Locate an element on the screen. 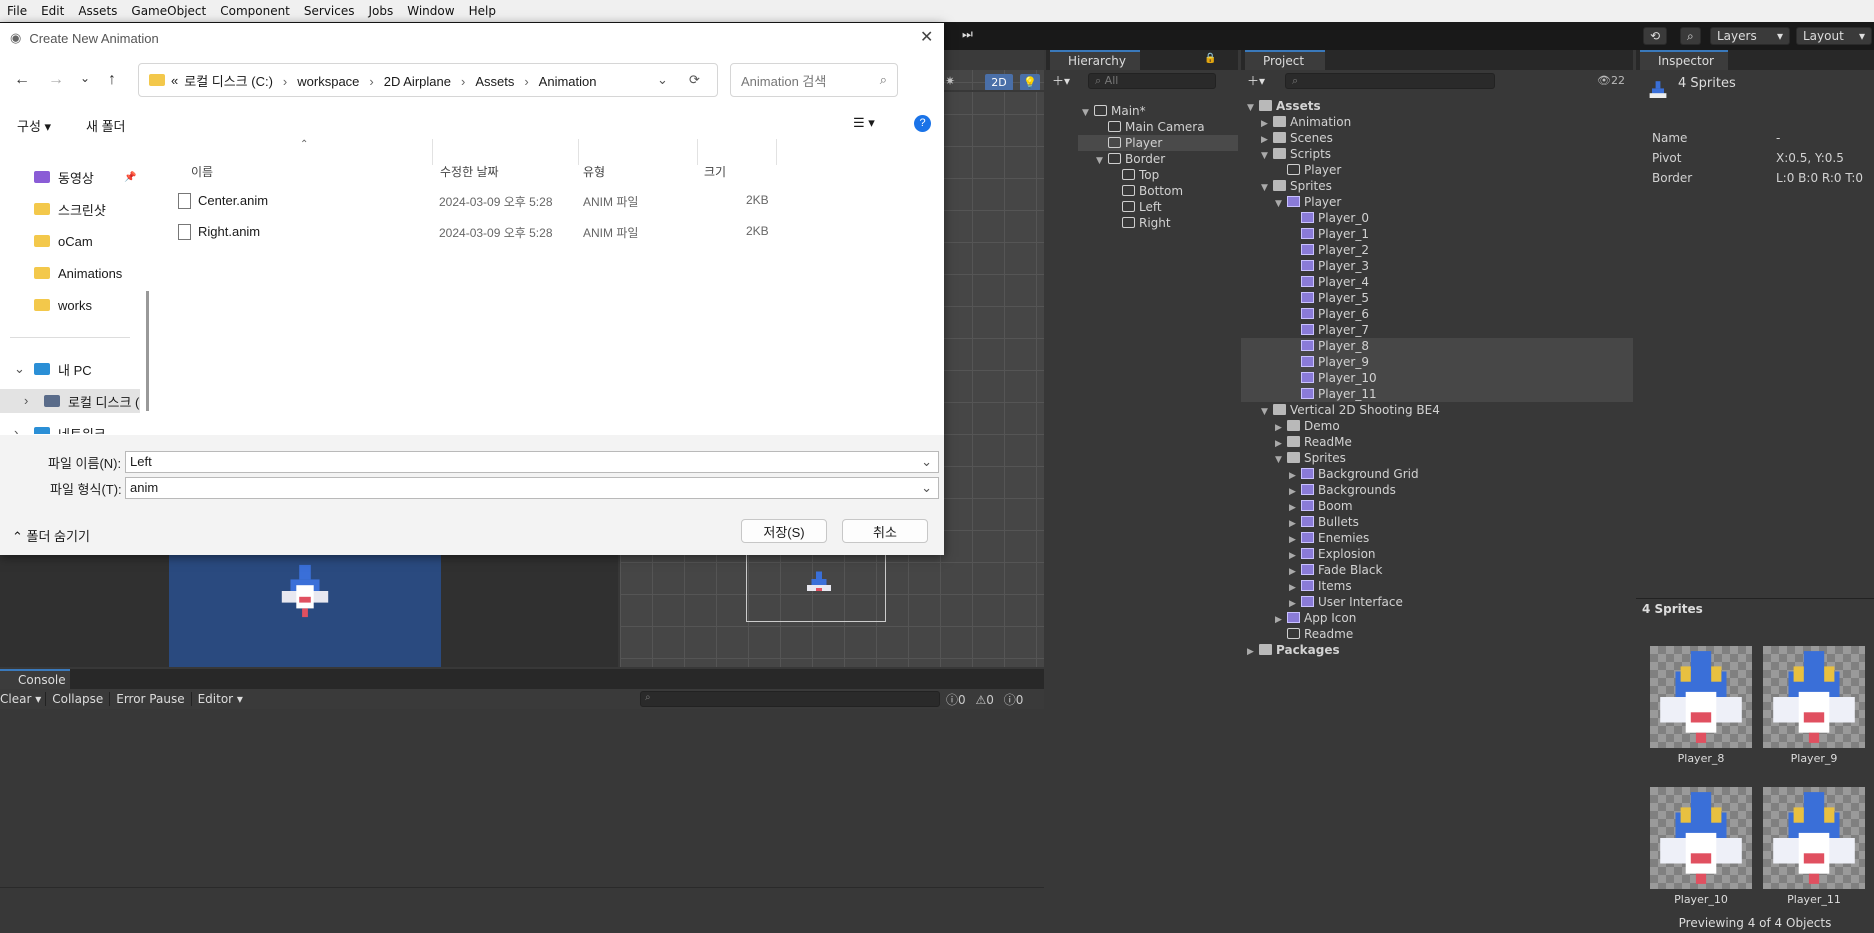 The image size is (1874, 933). project-item: Player_6 is located at coordinates (1329, 314).